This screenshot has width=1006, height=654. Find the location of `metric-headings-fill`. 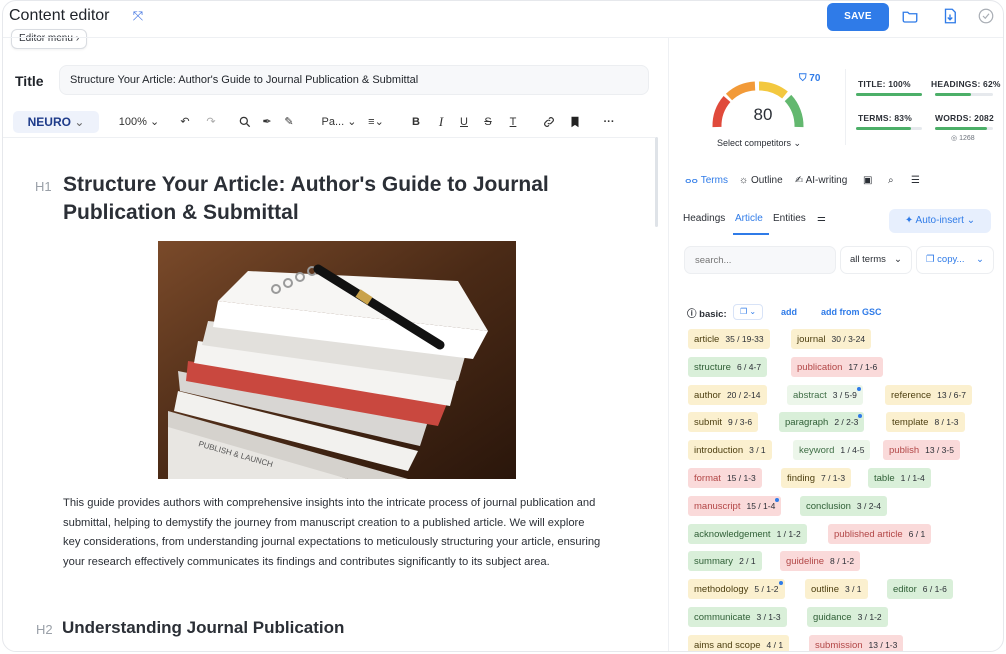

metric-headings-fill is located at coordinates (953, 94).